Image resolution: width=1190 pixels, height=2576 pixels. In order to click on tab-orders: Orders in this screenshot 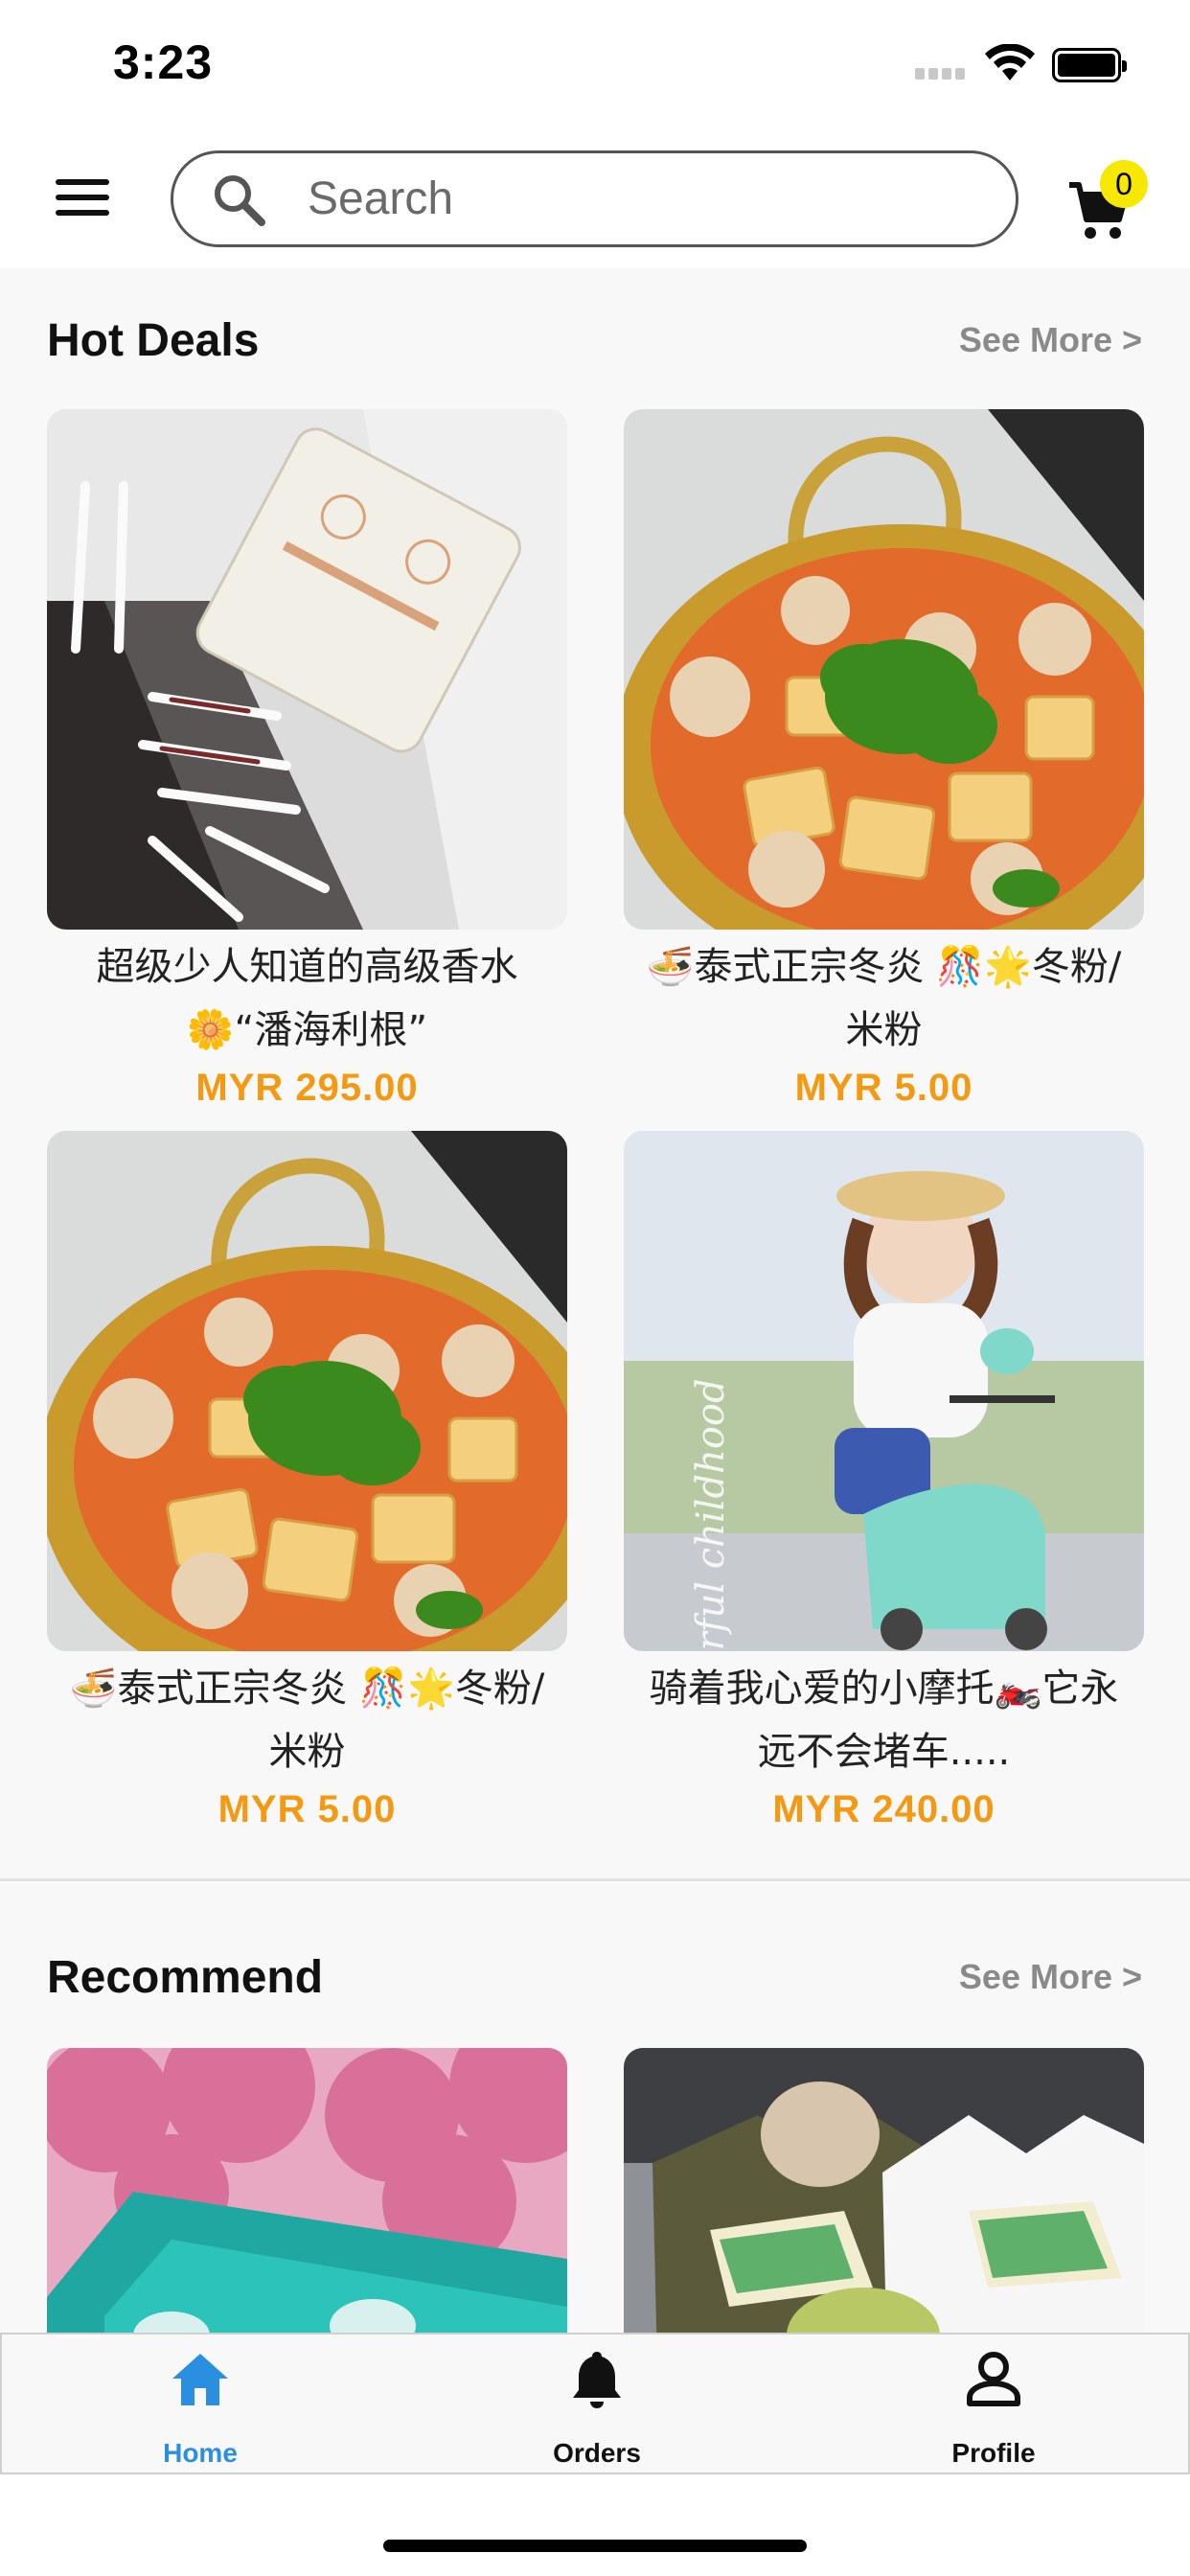, I will do `click(597, 2405)`.